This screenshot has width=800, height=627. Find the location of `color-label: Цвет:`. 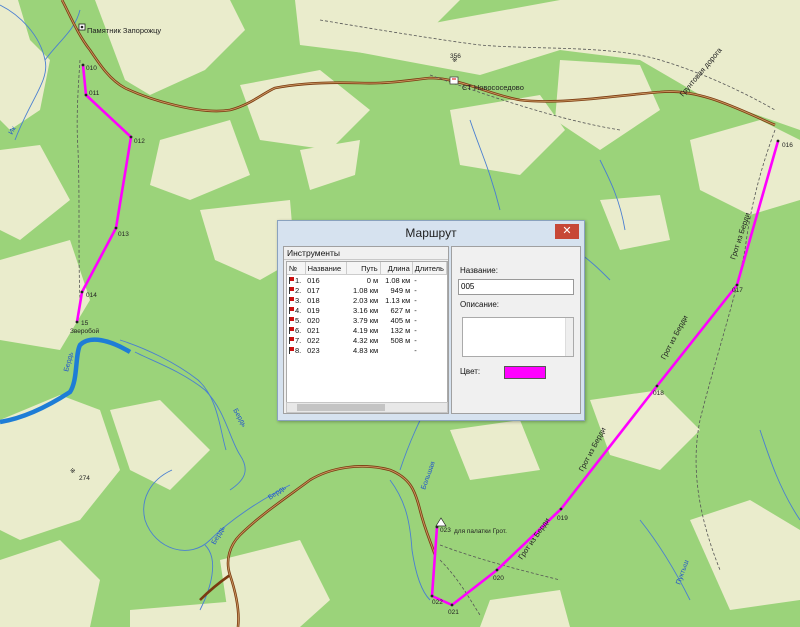

color-label: Цвет: is located at coordinates (470, 371).